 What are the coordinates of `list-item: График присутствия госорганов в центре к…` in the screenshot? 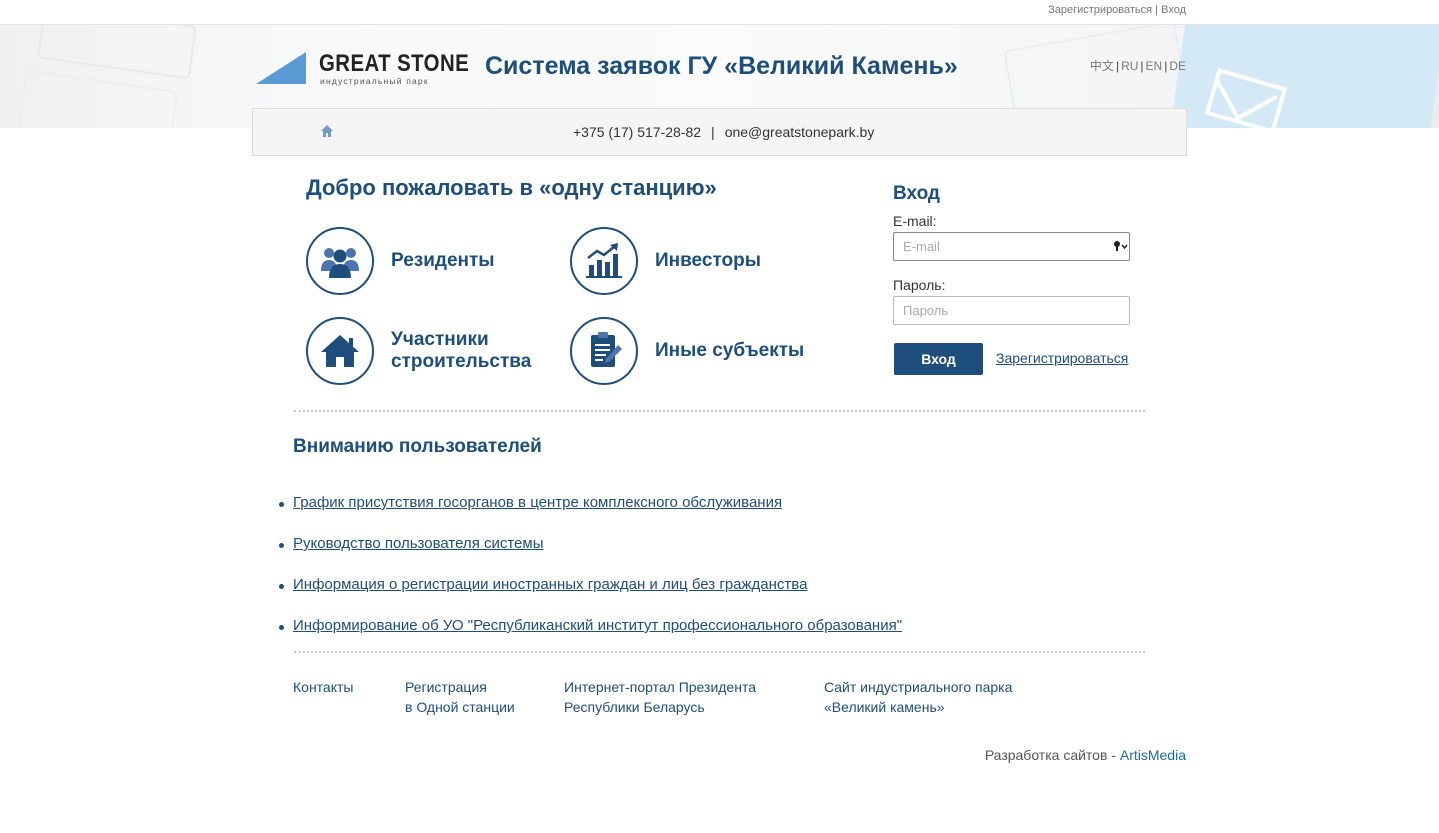 It's located at (590, 514).